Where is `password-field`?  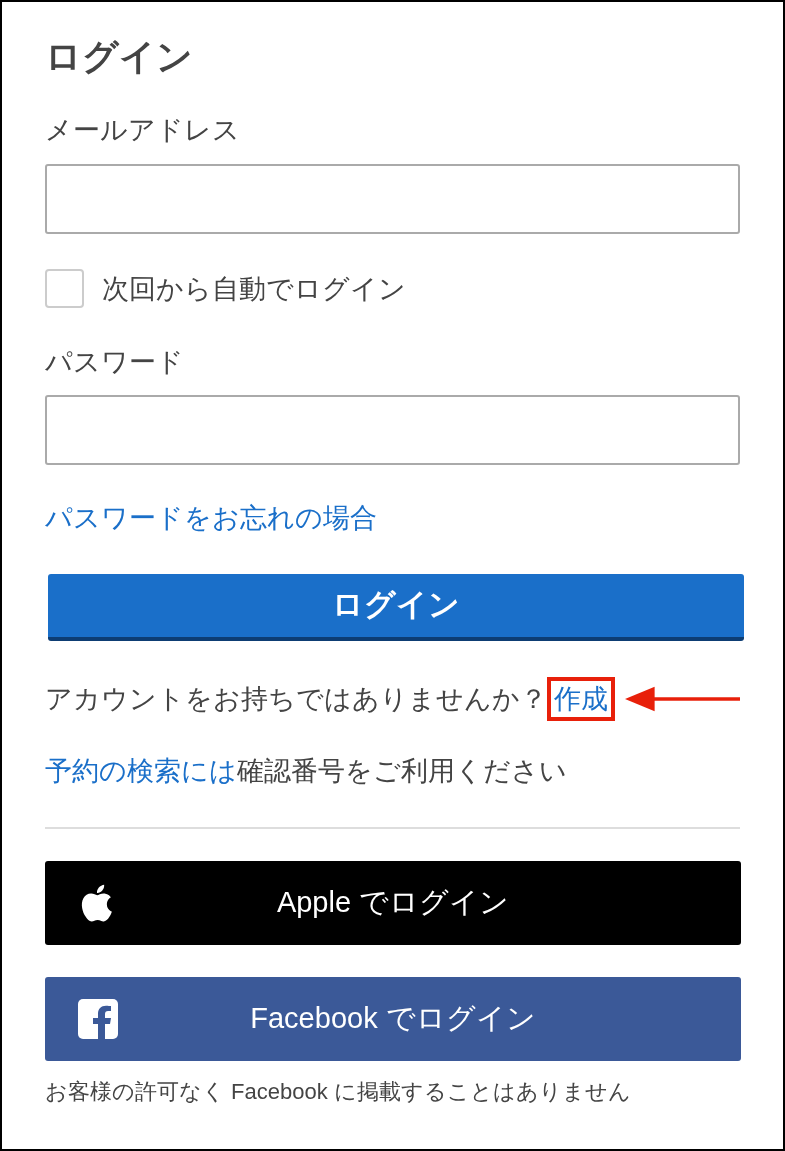
password-field is located at coordinates (392, 430).